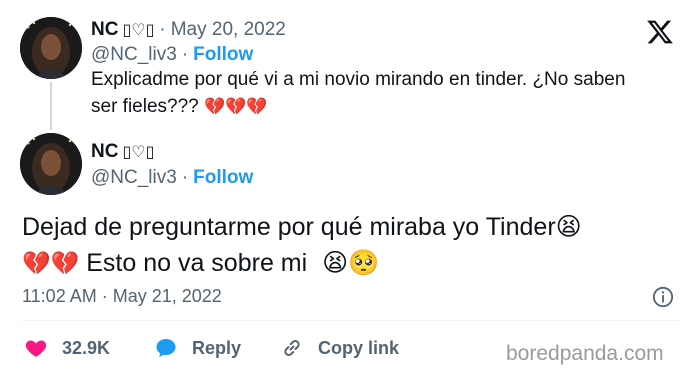 This screenshot has width=700, height=375. What do you see at coordinates (86, 347) in the screenshot?
I see `like-count: 32.9K` at bounding box center [86, 347].